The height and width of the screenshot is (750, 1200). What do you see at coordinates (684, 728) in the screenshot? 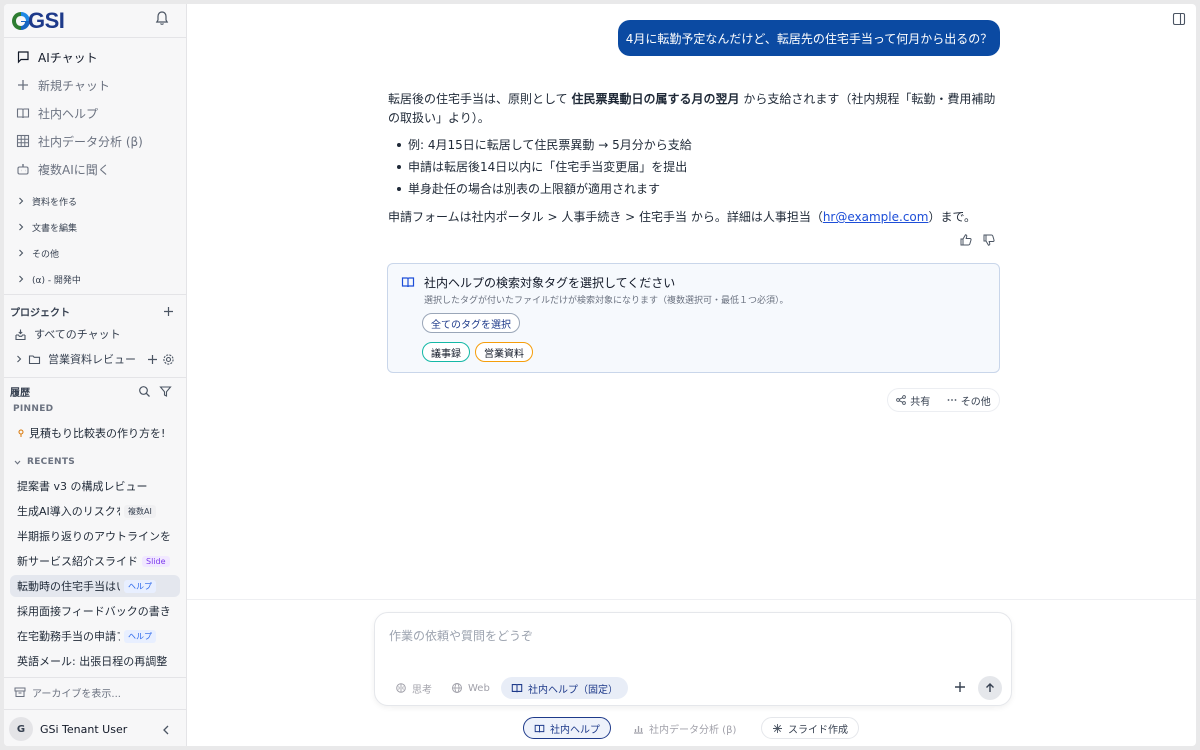
I see `quick-data-analysis: 社内データ分析 (β)` at bounding box center [684, 728].